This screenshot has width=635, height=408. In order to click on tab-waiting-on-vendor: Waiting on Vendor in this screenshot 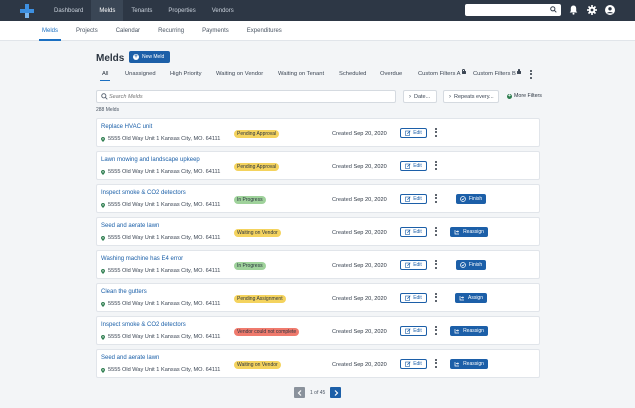, I will do `click(239, 74)`.